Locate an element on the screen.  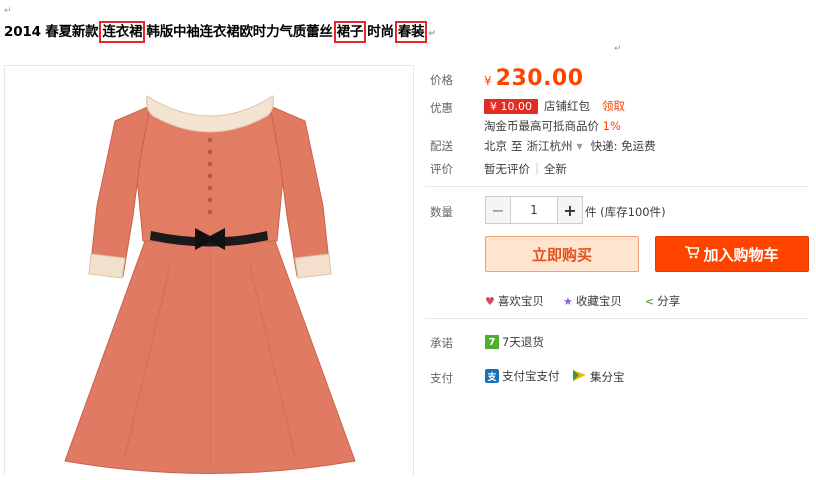
title-text: 韩版中袖连衣裙欧时力气质蕾丝 is located at coordinates (239, 32).